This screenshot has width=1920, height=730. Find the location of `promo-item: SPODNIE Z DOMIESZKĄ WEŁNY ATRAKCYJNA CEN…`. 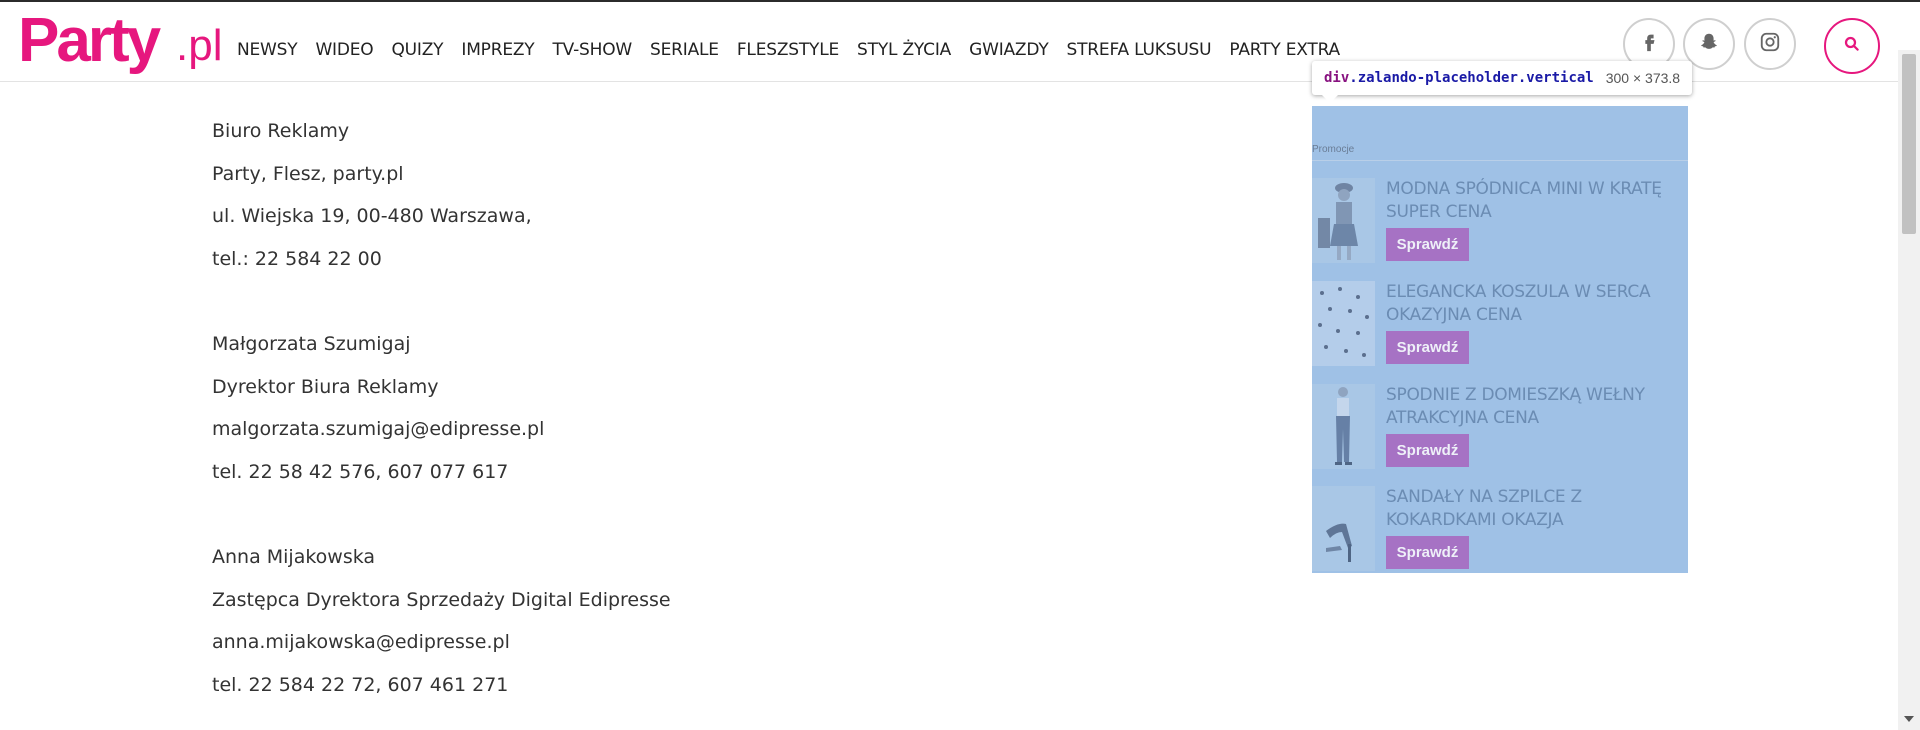

promo-item: SPODNIE Z DOMIESZKĄ WEŁNY ATRAKCYJNA CEN… is located at coordinates (1500, 429).